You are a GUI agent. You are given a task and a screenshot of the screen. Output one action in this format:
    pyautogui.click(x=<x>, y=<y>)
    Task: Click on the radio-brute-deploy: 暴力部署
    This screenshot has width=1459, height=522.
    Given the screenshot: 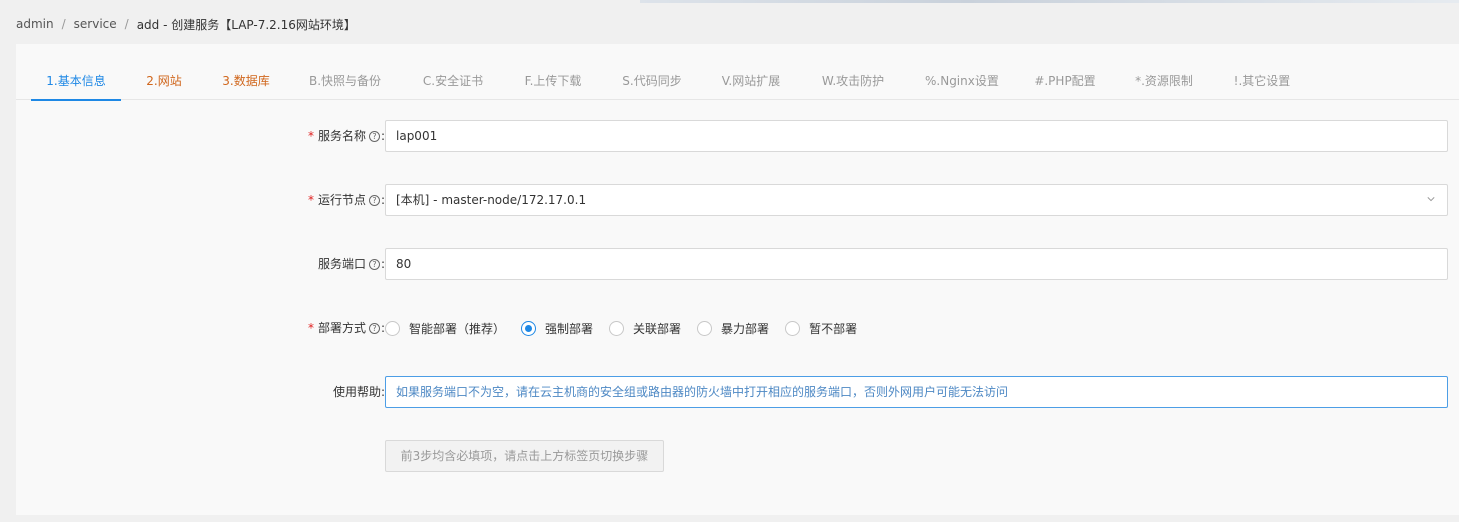 What is the action you would take?
    pyautogui.click(x=733, y=328)
    